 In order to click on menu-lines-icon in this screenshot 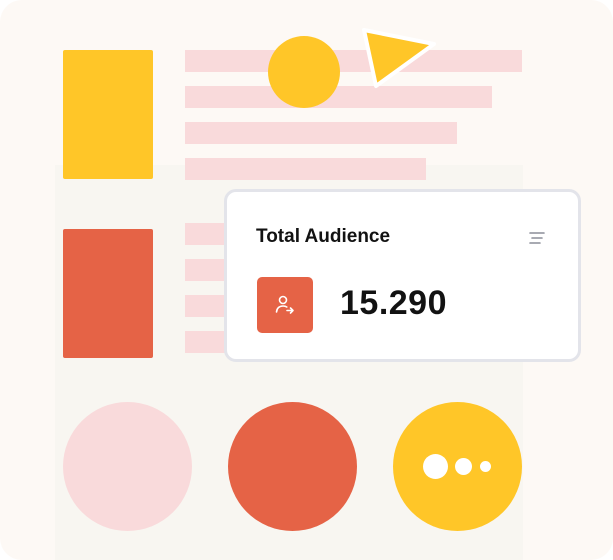, I will do `click(537, 238)`.